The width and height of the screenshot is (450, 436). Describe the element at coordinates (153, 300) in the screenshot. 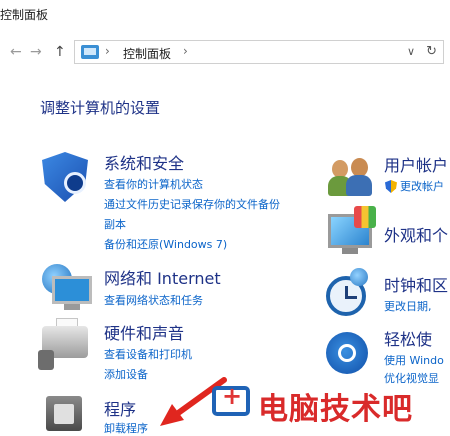

I see `category-link: 查看网络状态和任务` at that location.